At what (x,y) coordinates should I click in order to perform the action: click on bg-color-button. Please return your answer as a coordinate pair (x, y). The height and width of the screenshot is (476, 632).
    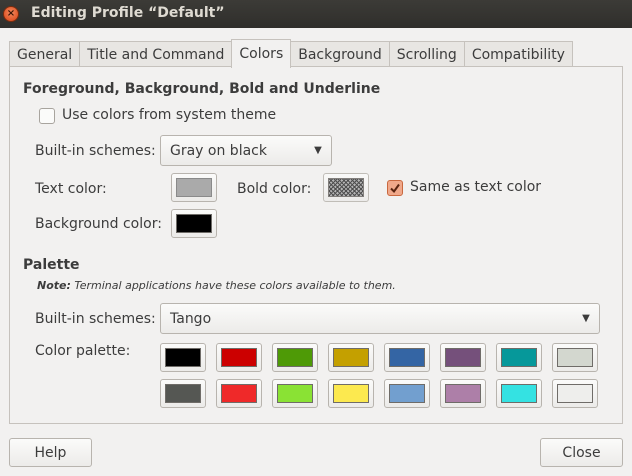
    Looking at the image, I should click on (194, 223).